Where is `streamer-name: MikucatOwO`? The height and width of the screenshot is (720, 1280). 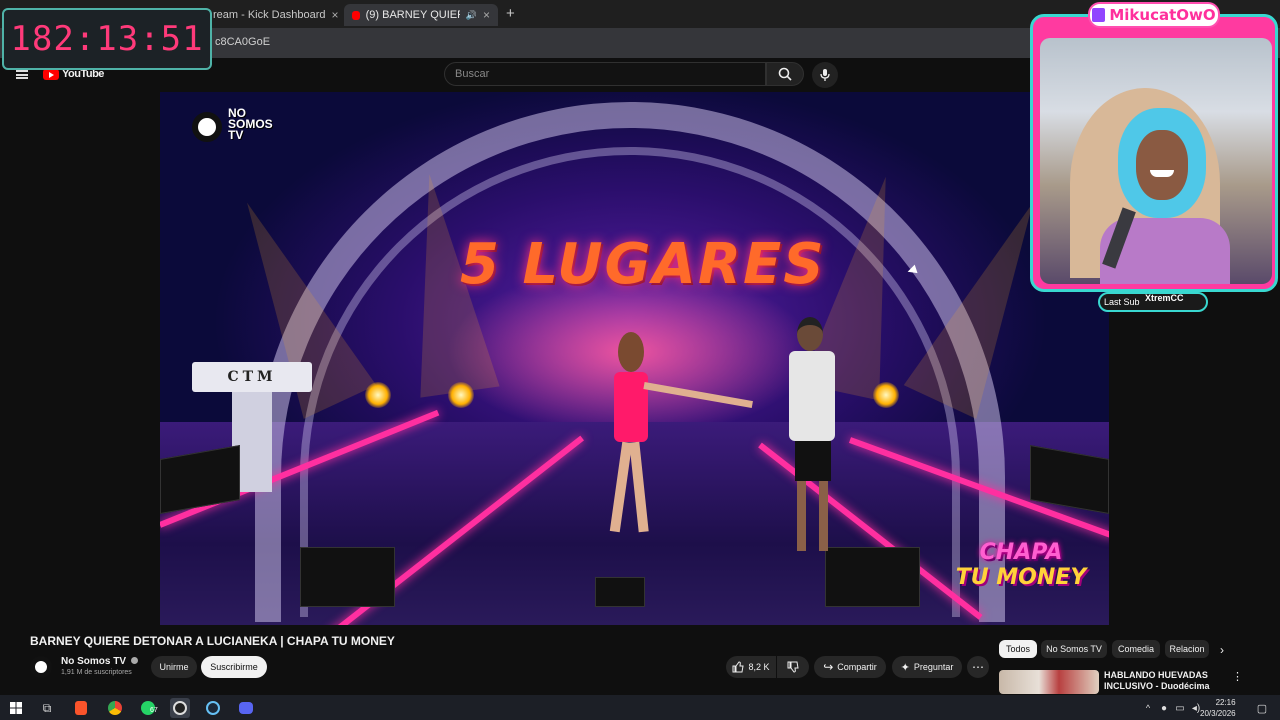
streamer-name: MikucatOwO is located at coordinates (1162, 15).